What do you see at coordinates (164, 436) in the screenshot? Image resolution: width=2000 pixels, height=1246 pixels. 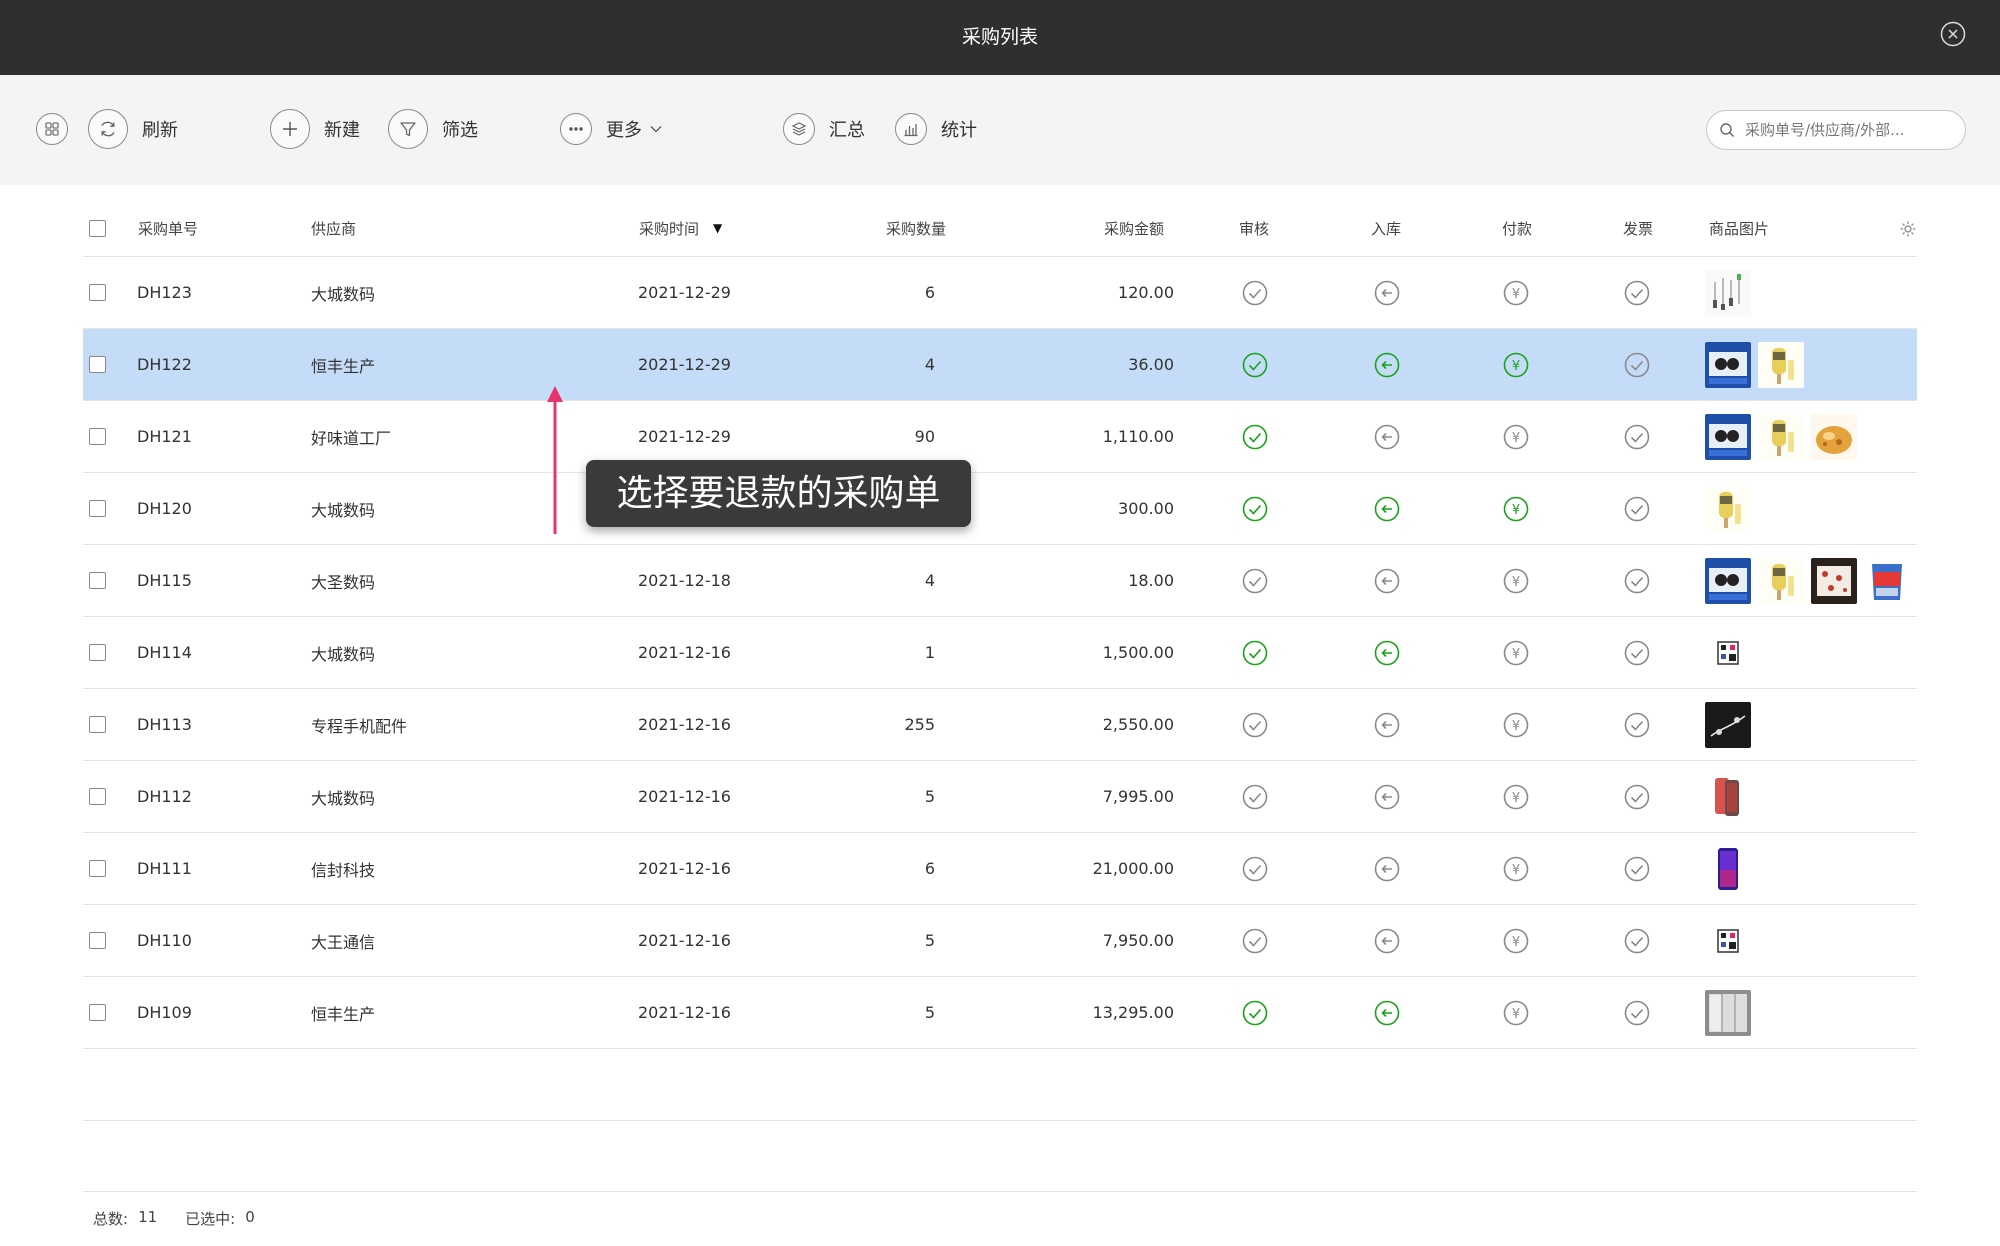 I see `order-id: DH121` at bounding box center [164, 436].